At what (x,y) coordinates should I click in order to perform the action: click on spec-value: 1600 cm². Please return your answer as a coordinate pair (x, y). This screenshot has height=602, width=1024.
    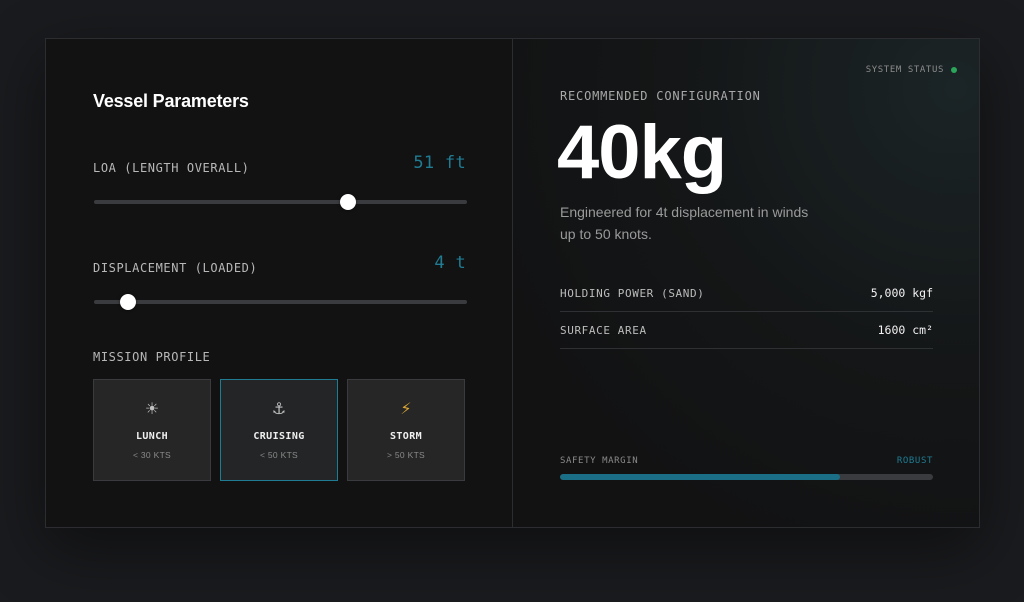
    Looking at the image, I should click on (905, 330).